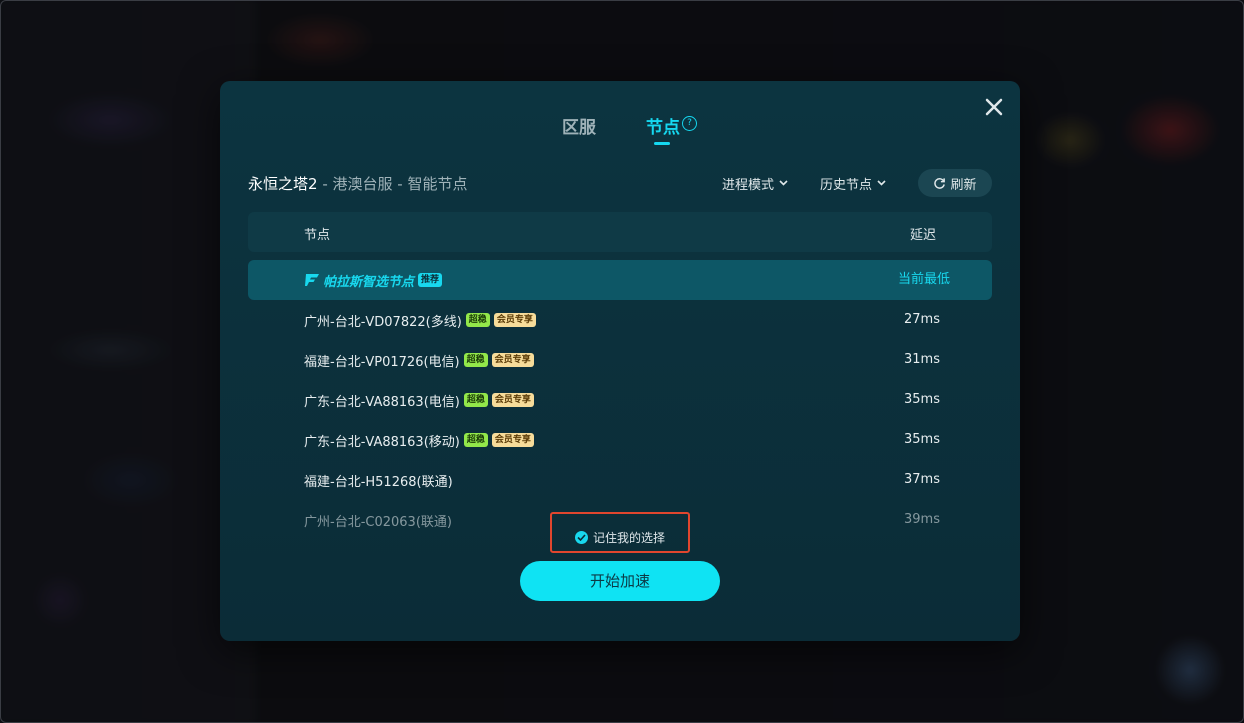  Describe the element at coordinates (437, 184) in the screenshot. I see `mode-name: 智能节点` at that location.